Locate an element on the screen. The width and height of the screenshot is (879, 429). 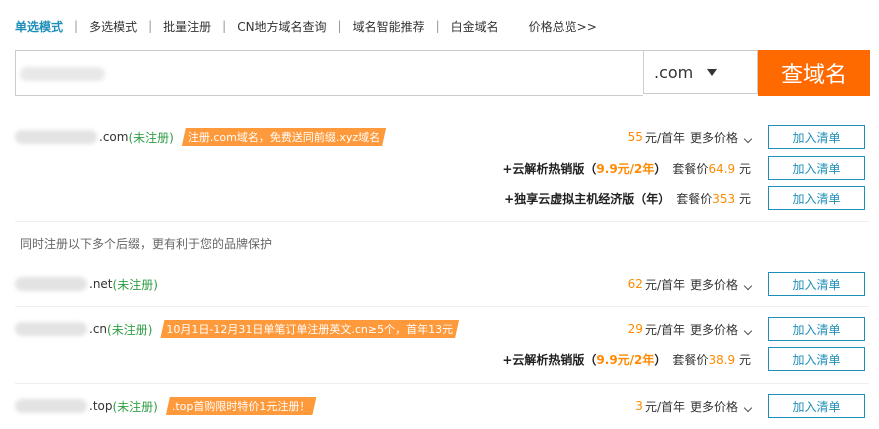
package-price-value: 64.9 is located at coordinates (722, 168).